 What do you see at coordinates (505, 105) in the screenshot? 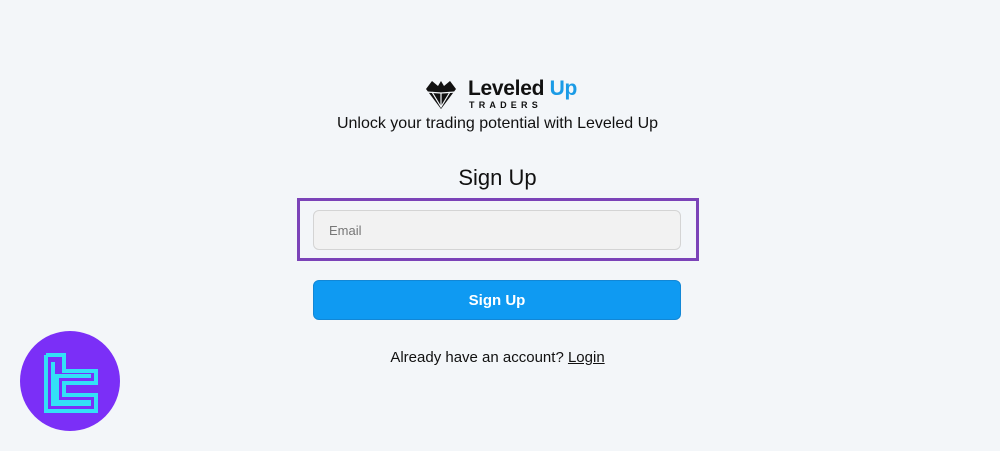
I see `brand-subtitle: TRADERS` at bounding box center [505, 105].